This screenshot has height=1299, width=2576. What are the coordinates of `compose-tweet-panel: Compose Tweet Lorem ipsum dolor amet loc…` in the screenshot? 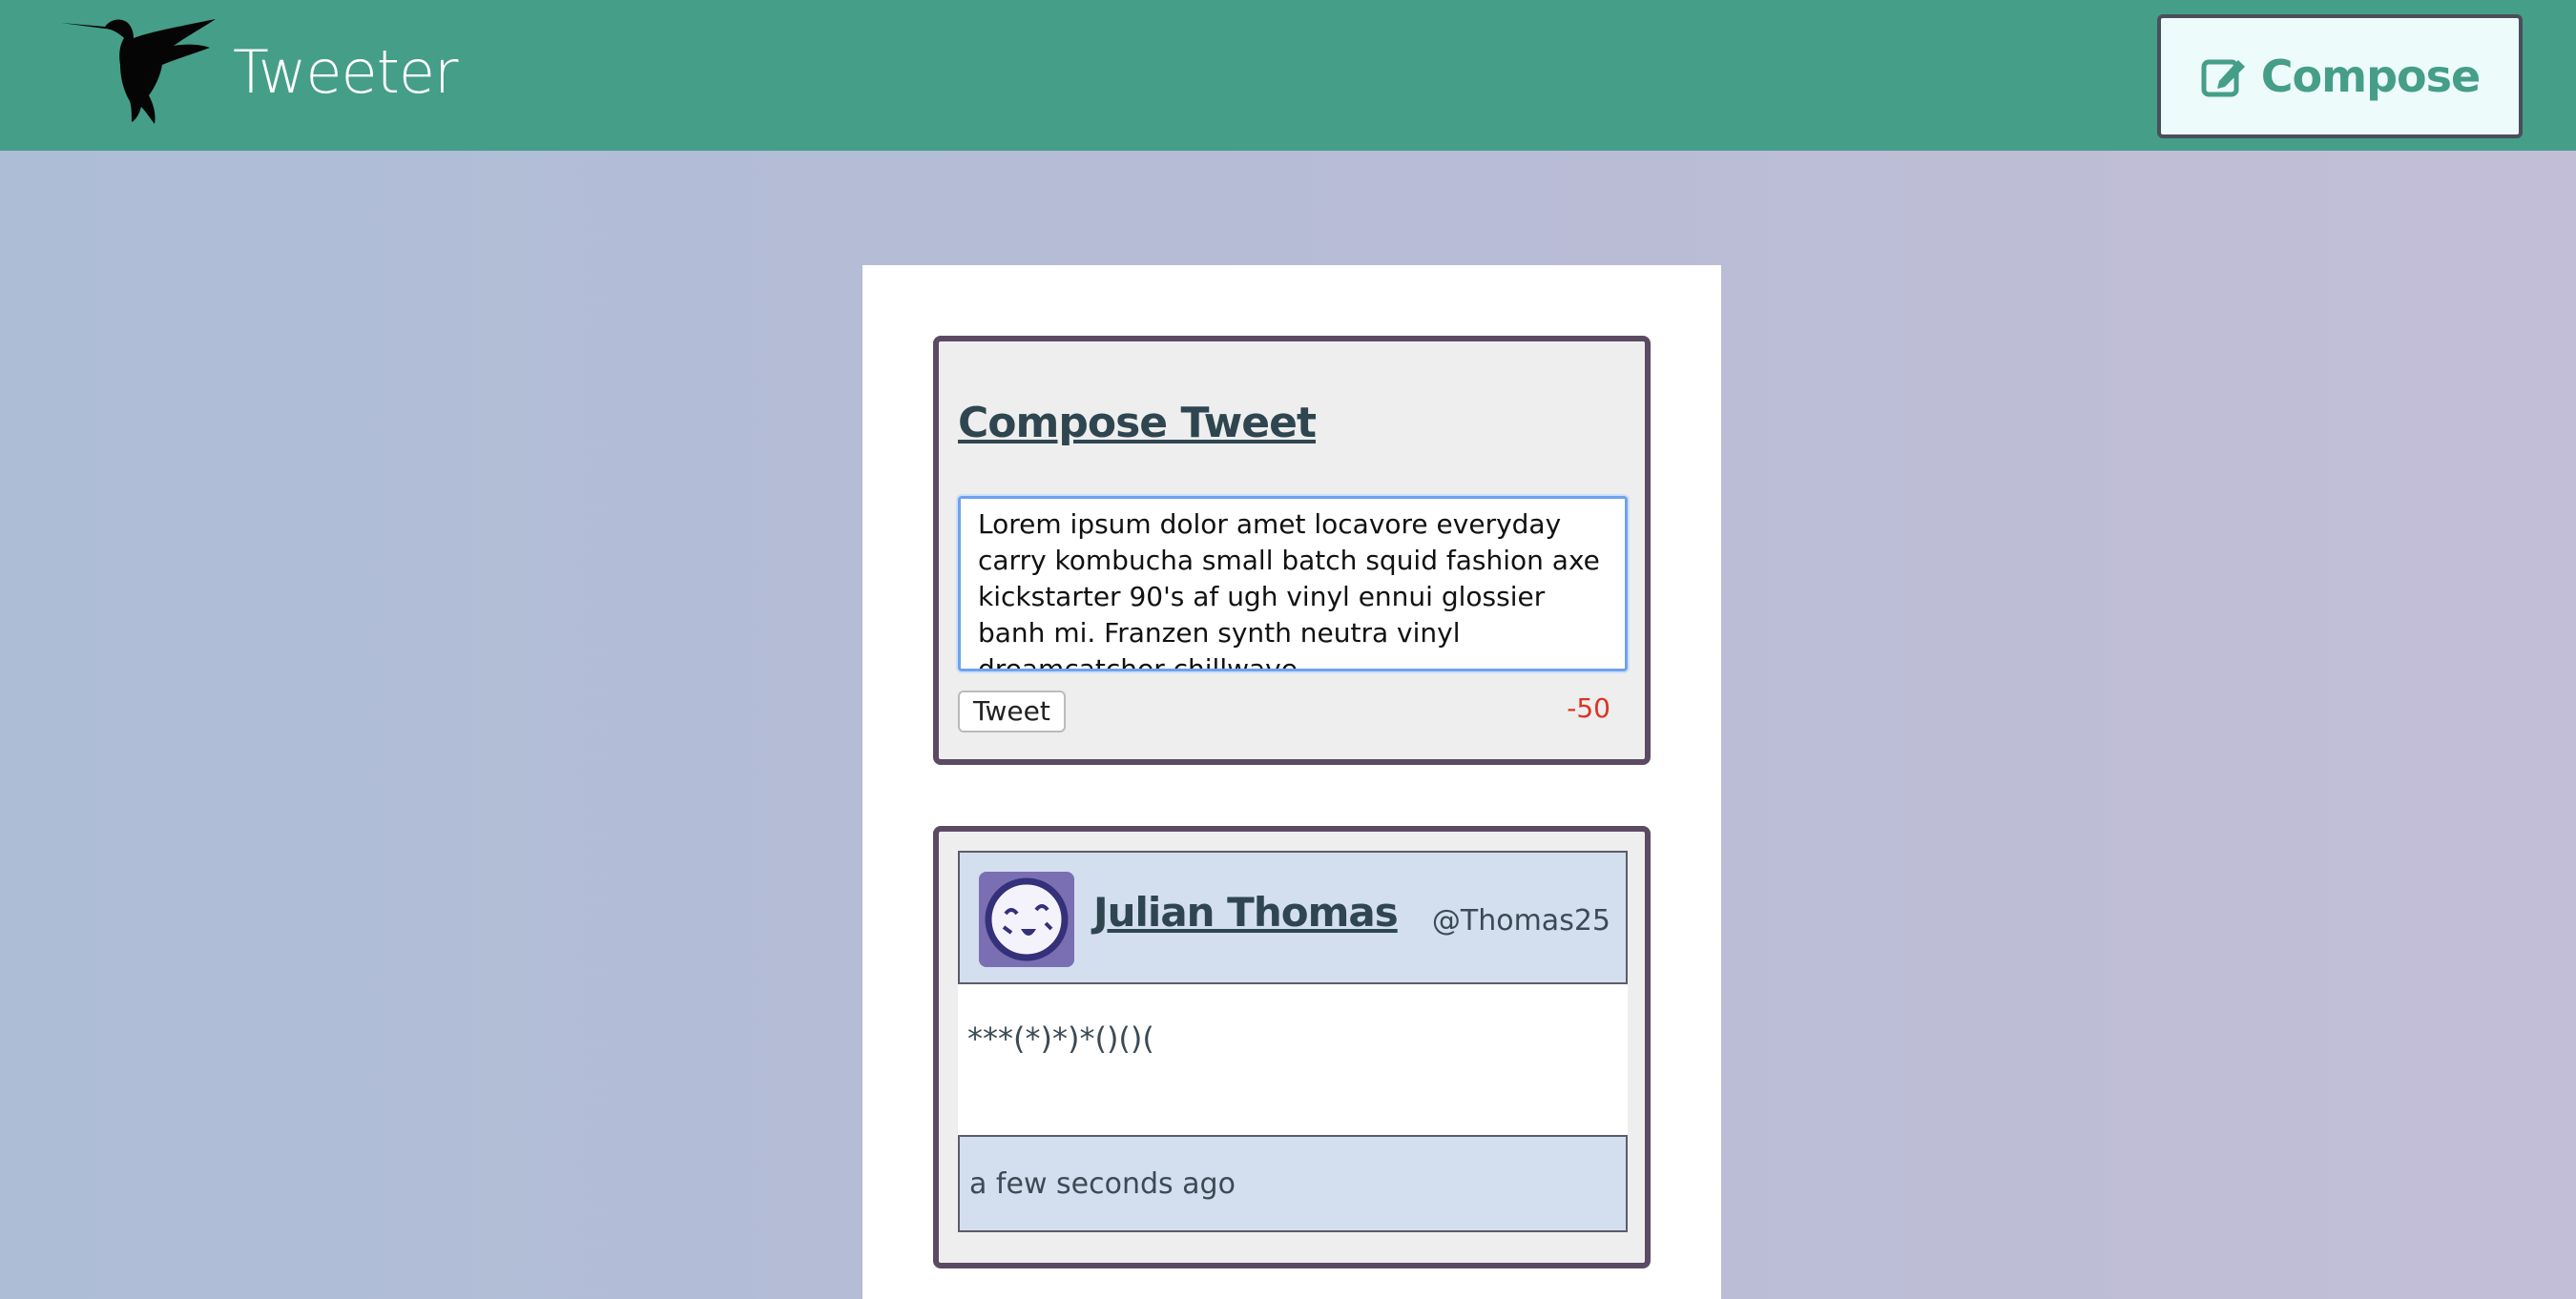 It's located at (1292, 550).